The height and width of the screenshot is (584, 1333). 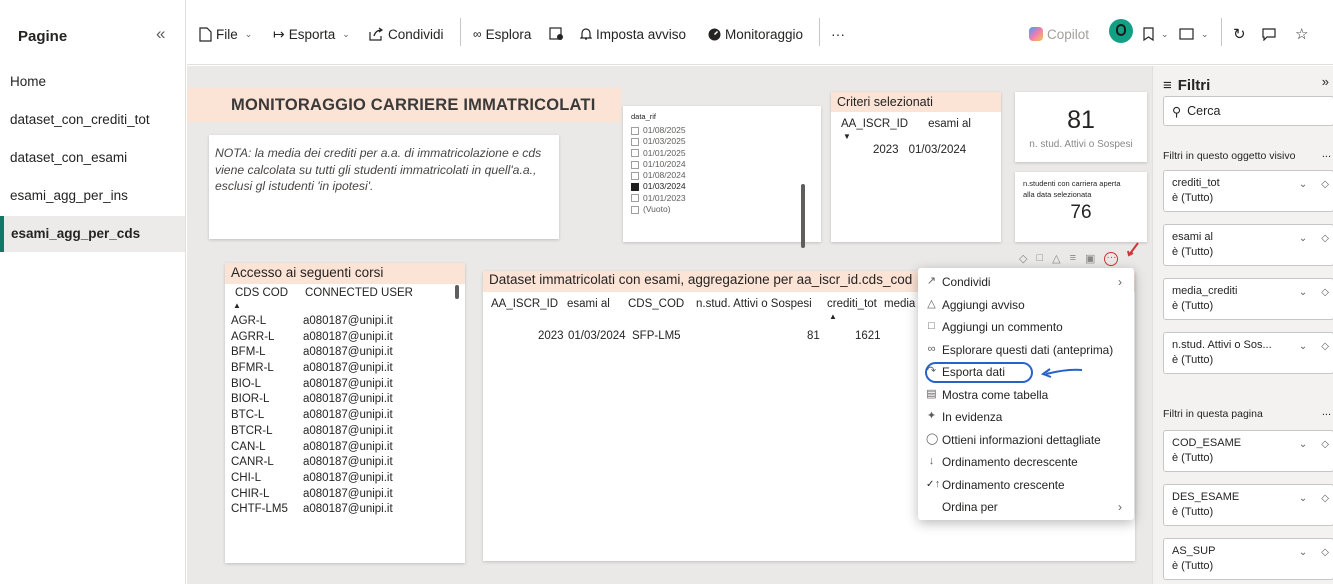 I want to click on slicer-option: 01/03/2025, so click(x=722, y=141).